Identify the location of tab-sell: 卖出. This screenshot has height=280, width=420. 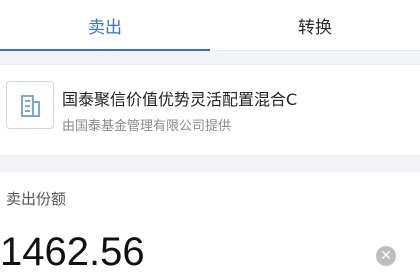
(105, 25).